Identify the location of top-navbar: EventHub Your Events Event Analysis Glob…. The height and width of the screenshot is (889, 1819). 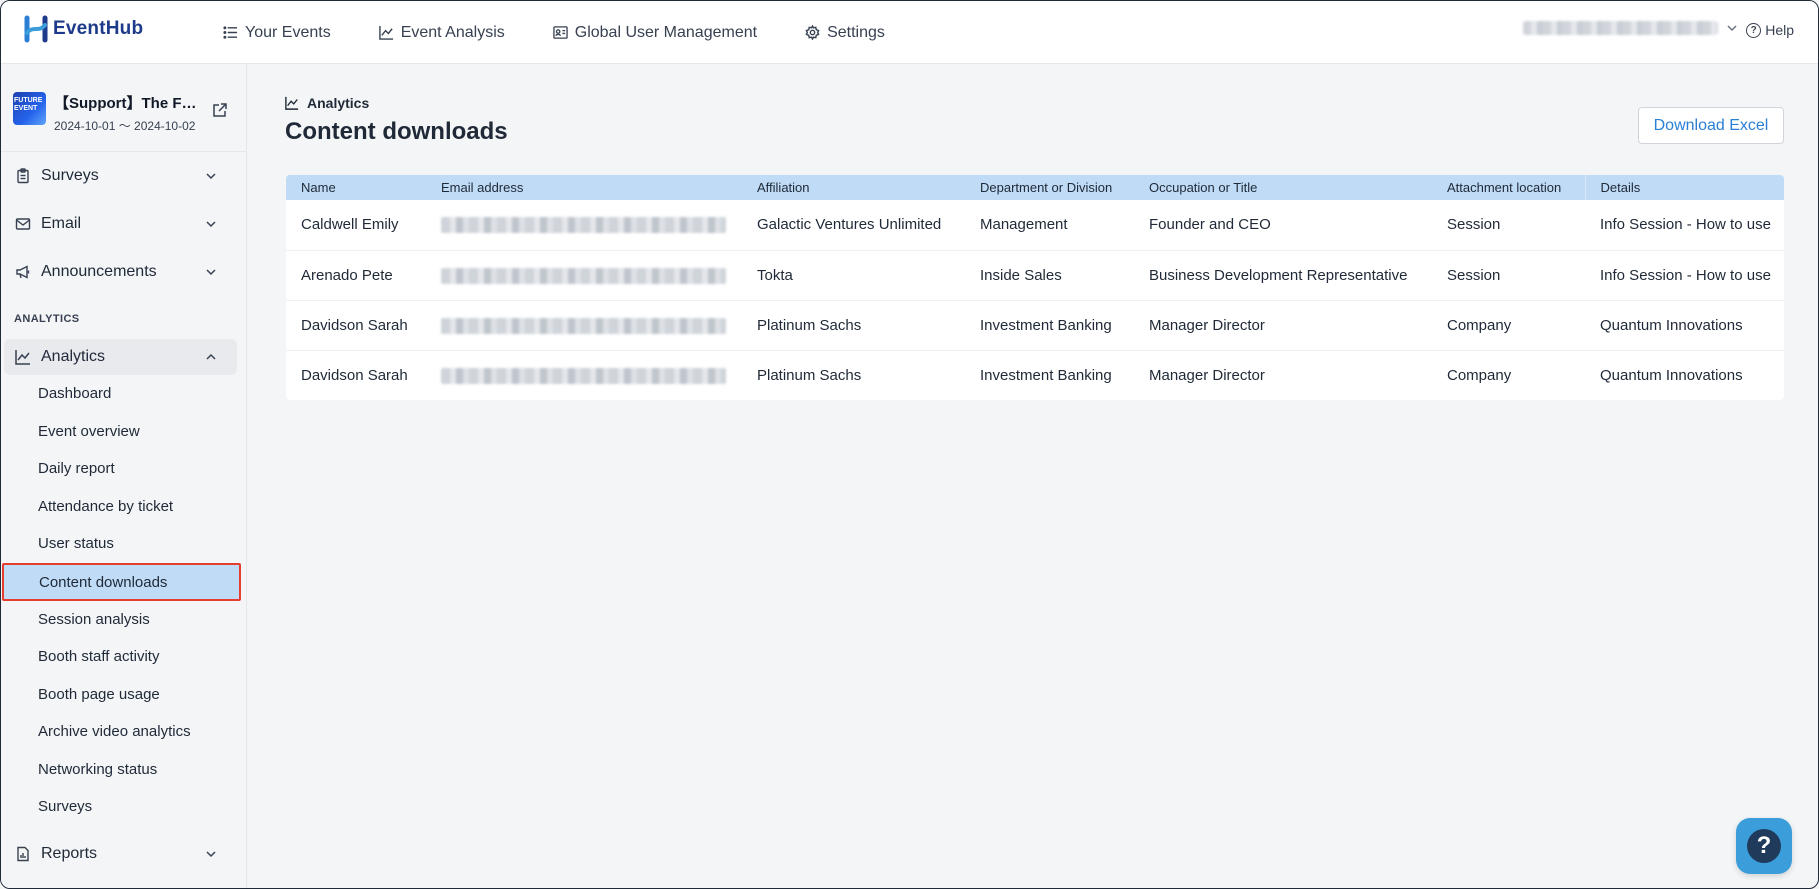
(909, 32).